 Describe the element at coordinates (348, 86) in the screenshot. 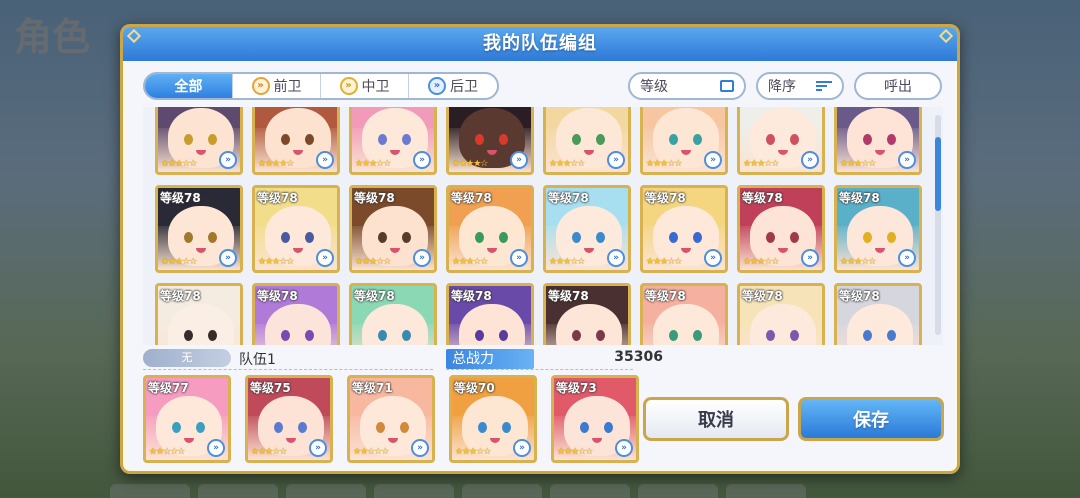

I see `middle-position-icon: »` at that location.